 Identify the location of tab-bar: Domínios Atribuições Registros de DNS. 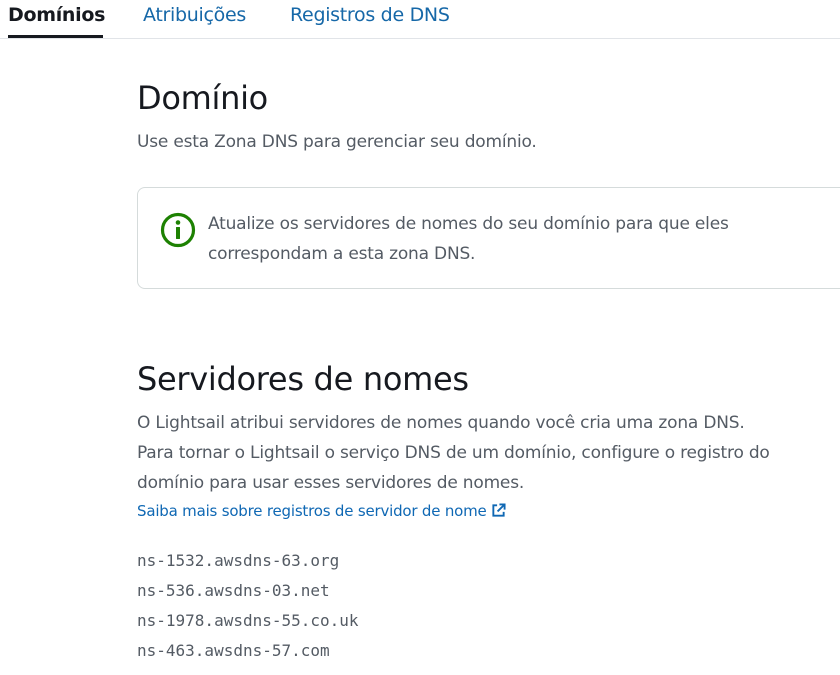
(420, 19).